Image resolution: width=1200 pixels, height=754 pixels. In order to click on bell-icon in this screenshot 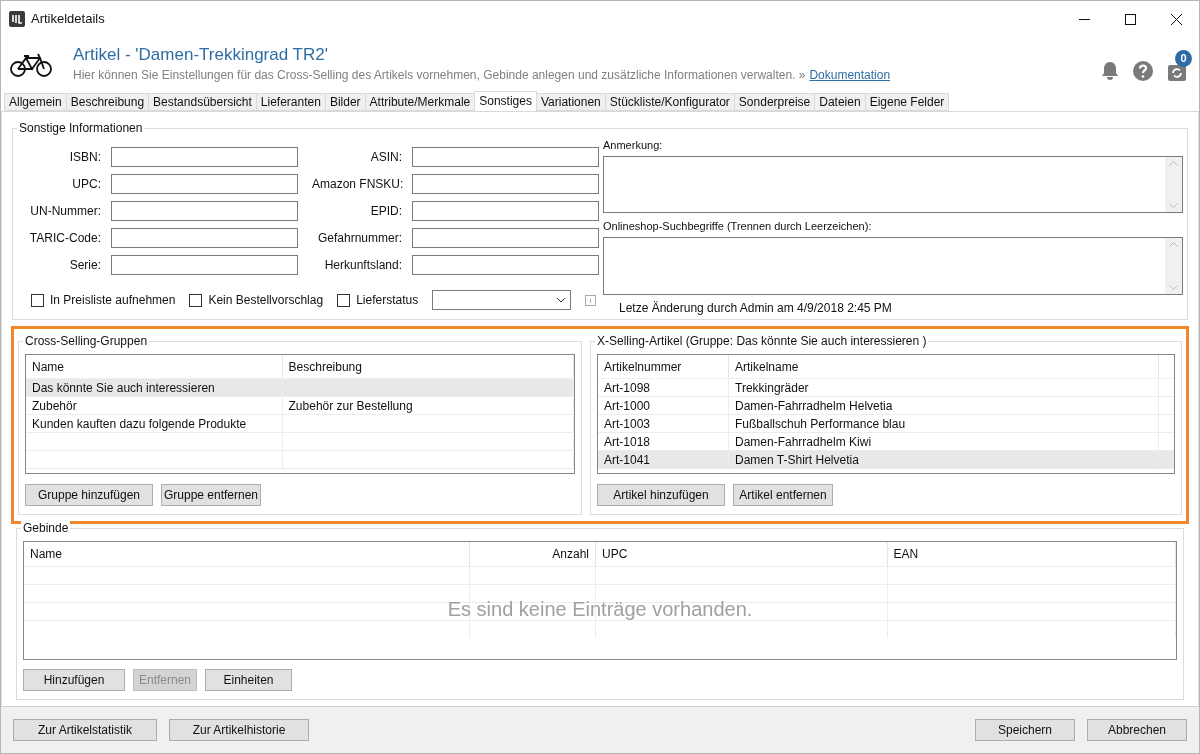, I will do `click(1110, 71)`.